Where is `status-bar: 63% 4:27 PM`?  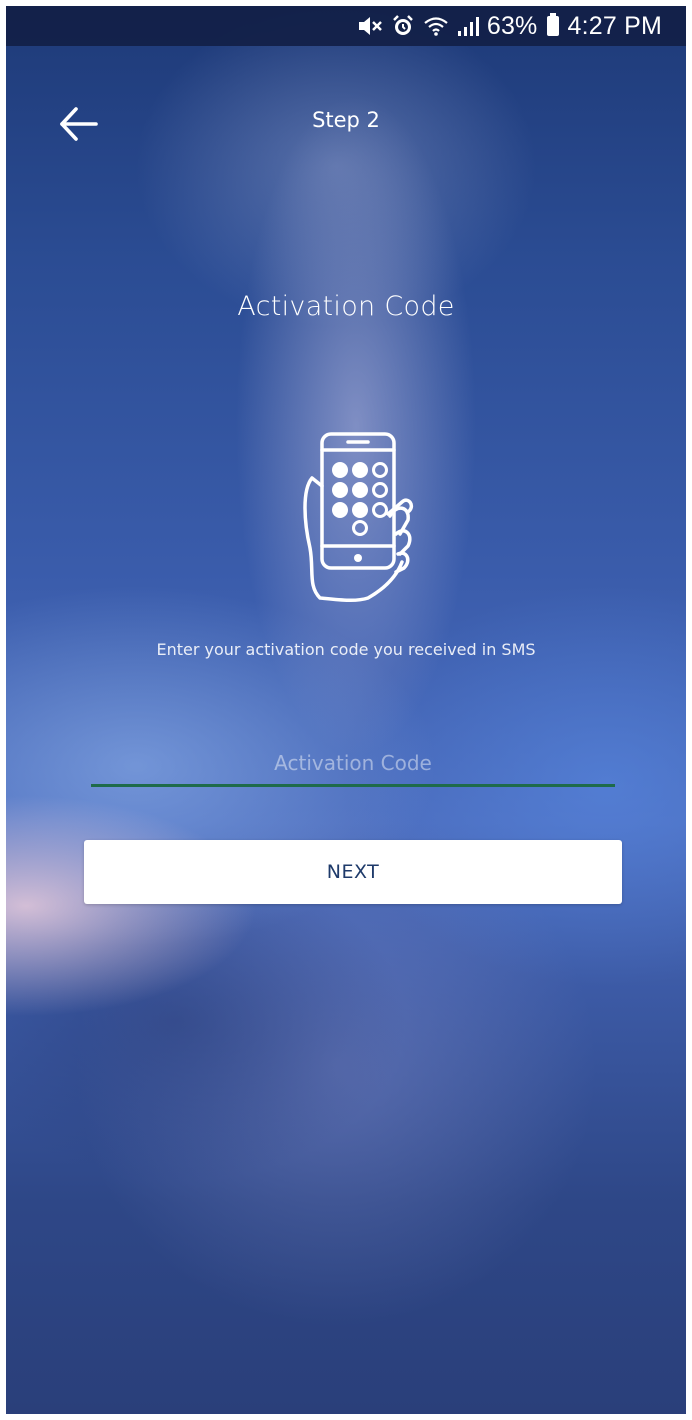
status-bar: 63% 4:27 PM is located at coordinates (346, 26).